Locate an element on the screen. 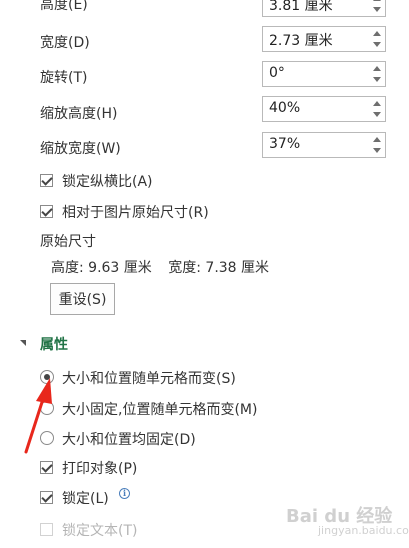  width-spin-buttons is located at coordinates (377, 39).